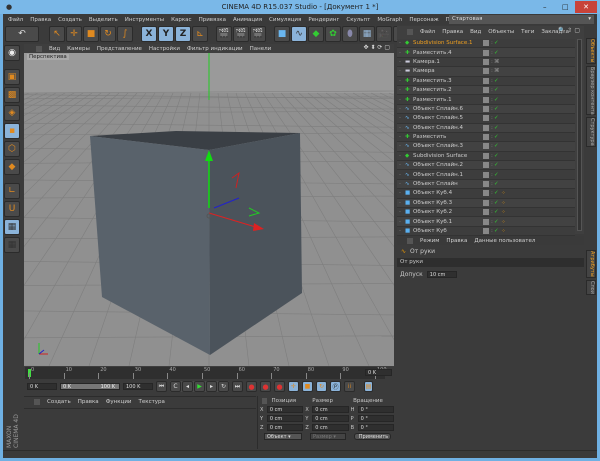  I want to click on object-row: - ✚ Разместить.1: ✓, so click(486, 100).